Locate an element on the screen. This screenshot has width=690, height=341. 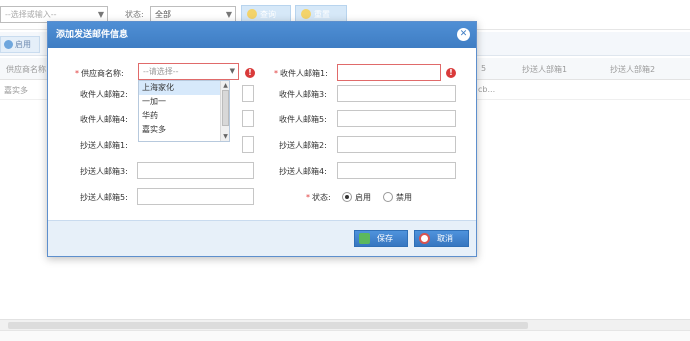
dialog-header: 添加发送邮件信息 ✕ is located at coordinates (262, 35).